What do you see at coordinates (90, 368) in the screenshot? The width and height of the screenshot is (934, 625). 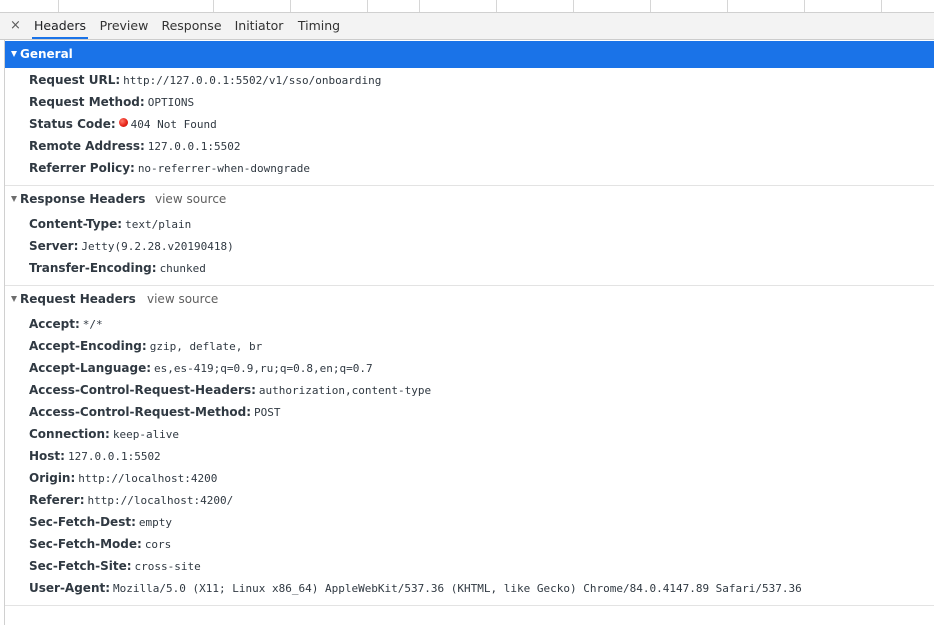 I see `header-name: Accept-Language:` at bounding box center [90, 368].